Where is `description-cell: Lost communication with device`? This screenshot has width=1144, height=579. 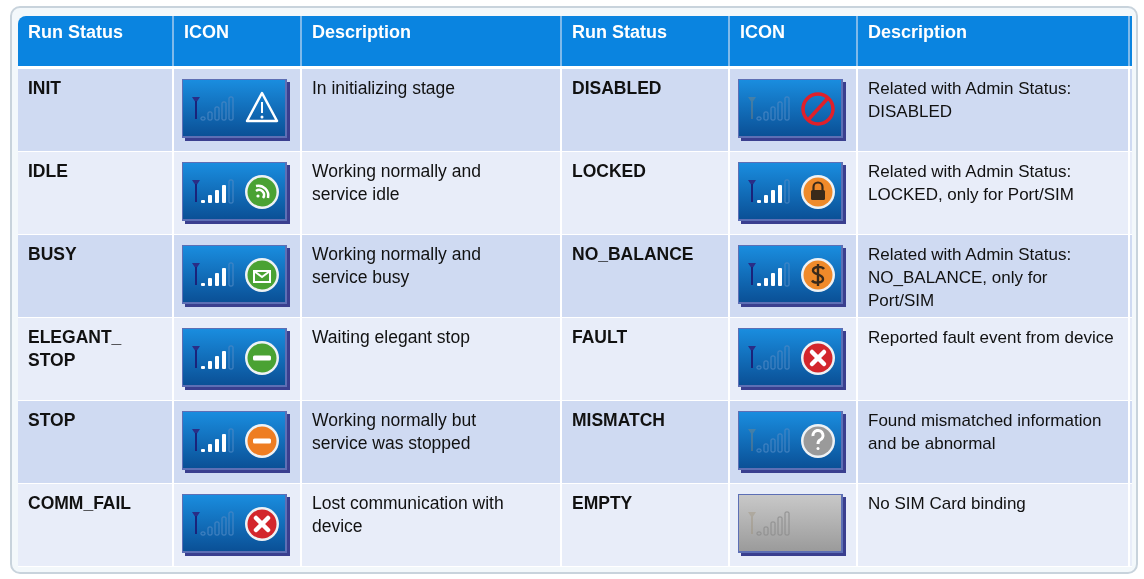
description-cell: Lost communication with device is located at coordinates (432, 525).